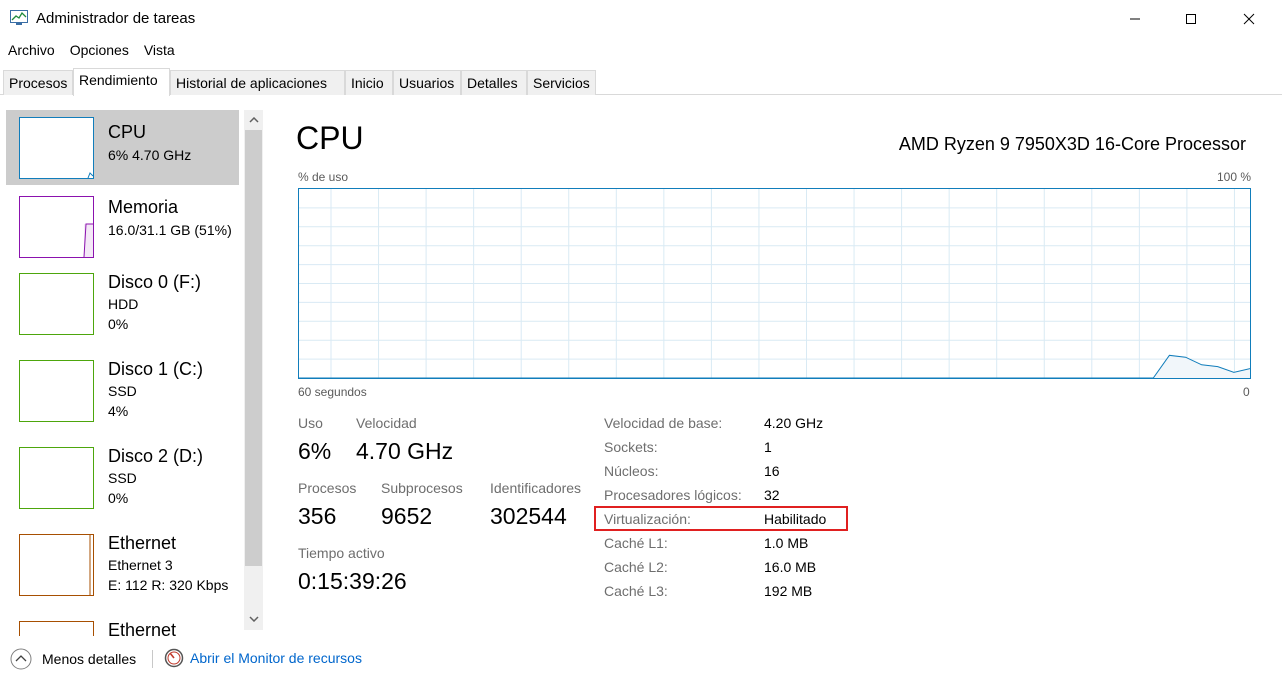 The width and height of the screenshot is (1282, 690). Describe the element at coordinates (631, 447) in the screenshot. I see `detail-label-sockets: Sockets:` at that location.